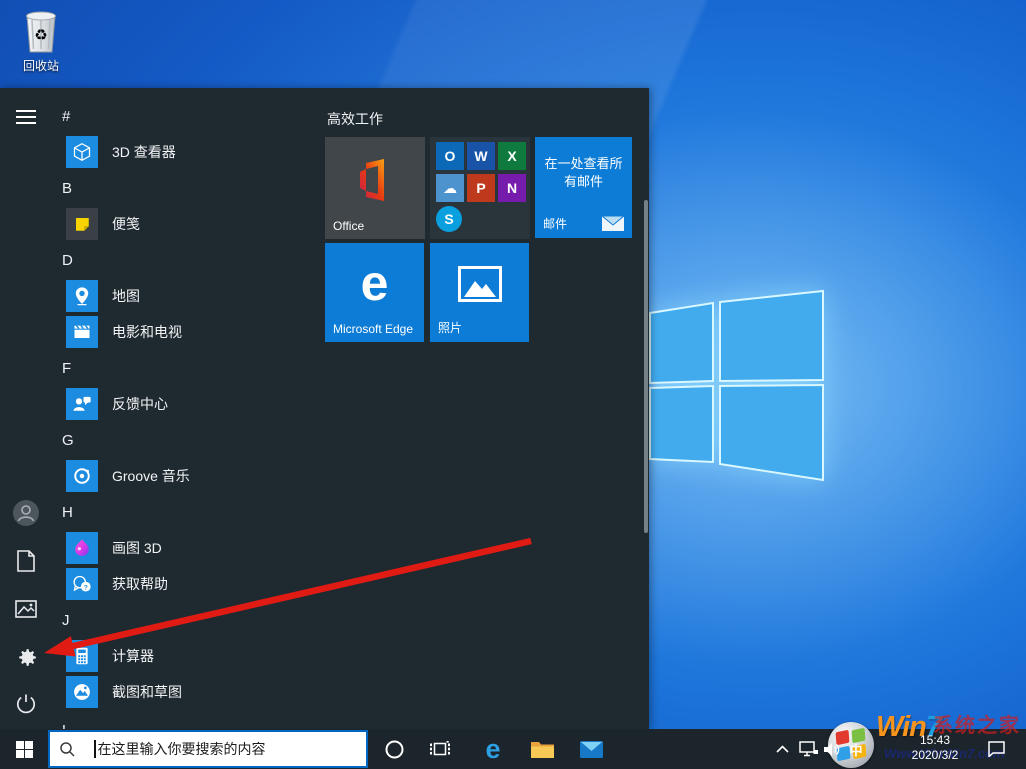 This screenshot has width=1026, height=769. Describe the element at coordinates (40, 66) in the screenshot. I see `recycle-bin-label: 回收站` at that location.